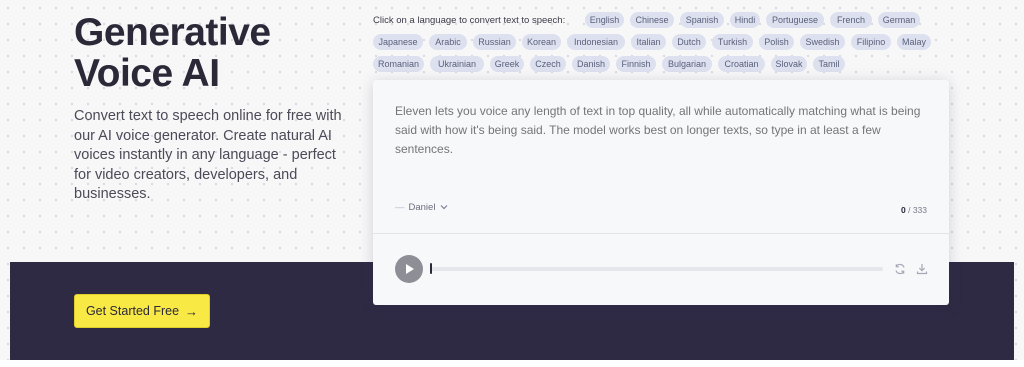 This screenshot has height=367, width=1024. What do you see at coordinates (448, 42) in the screenshot?
I see `language-chip-arabic: Arabic` at bounding box center [448, 42].